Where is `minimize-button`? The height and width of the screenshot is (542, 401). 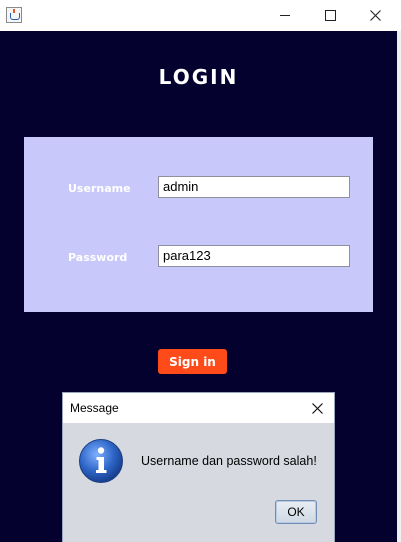
minimize-button is located at coordinates (285, 15).